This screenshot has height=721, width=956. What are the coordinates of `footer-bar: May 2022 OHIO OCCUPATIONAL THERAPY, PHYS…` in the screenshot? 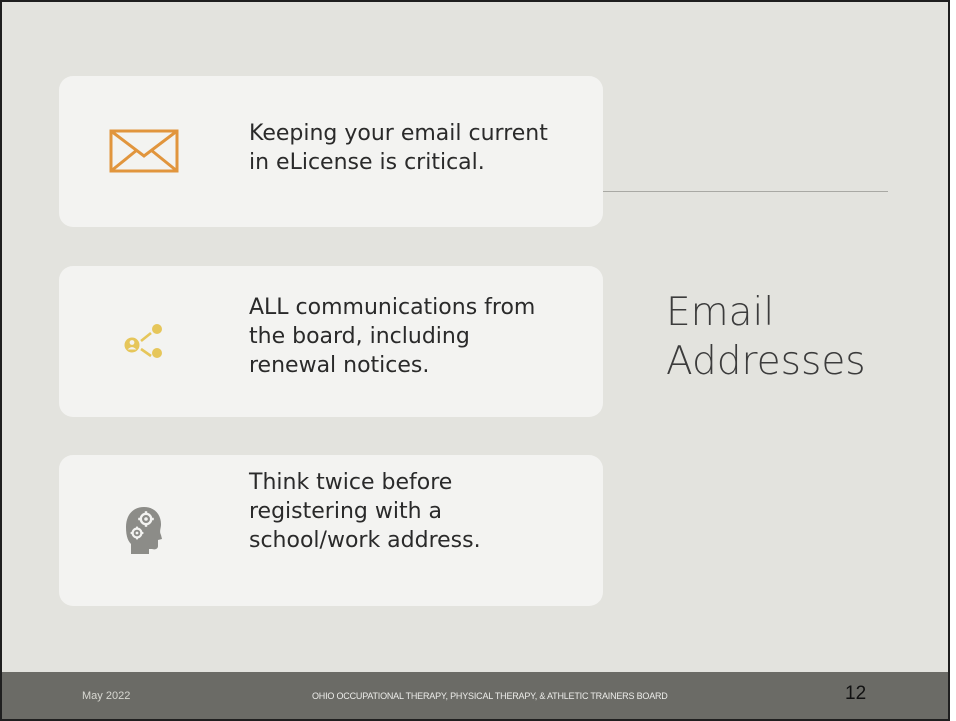 It's located at (475, 695).